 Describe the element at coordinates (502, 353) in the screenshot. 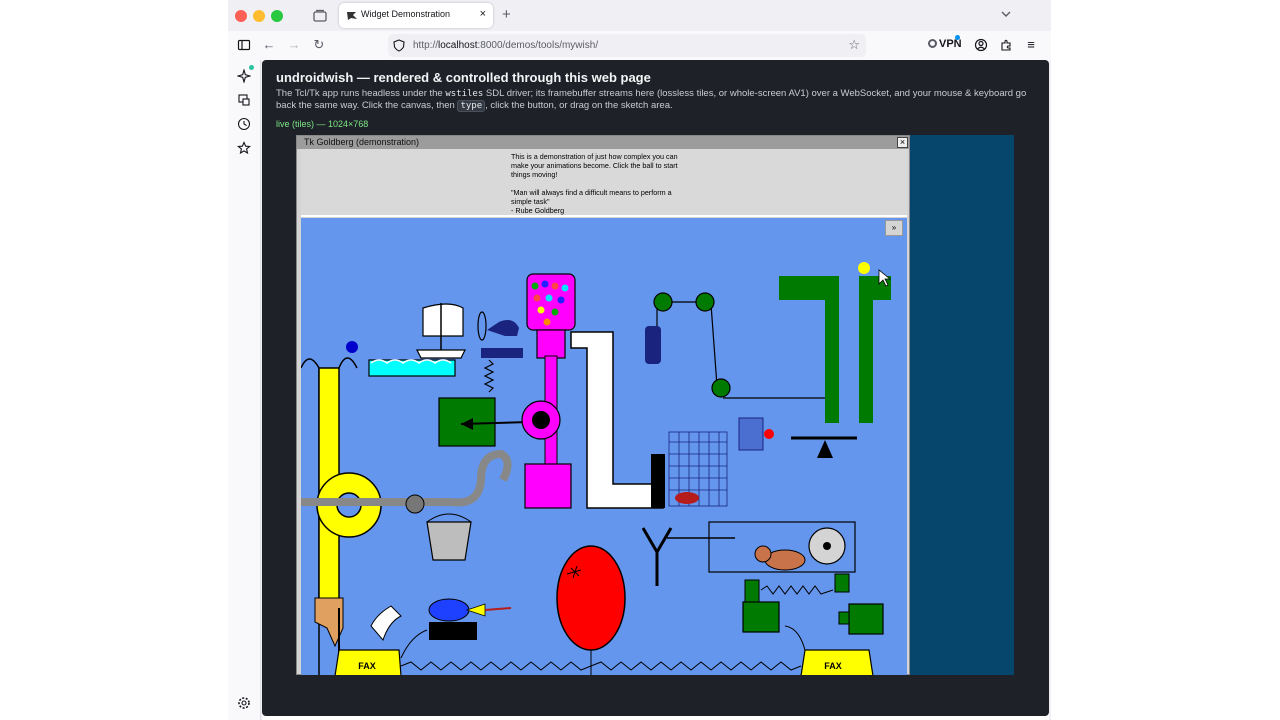

I see `blower-base` at that location.